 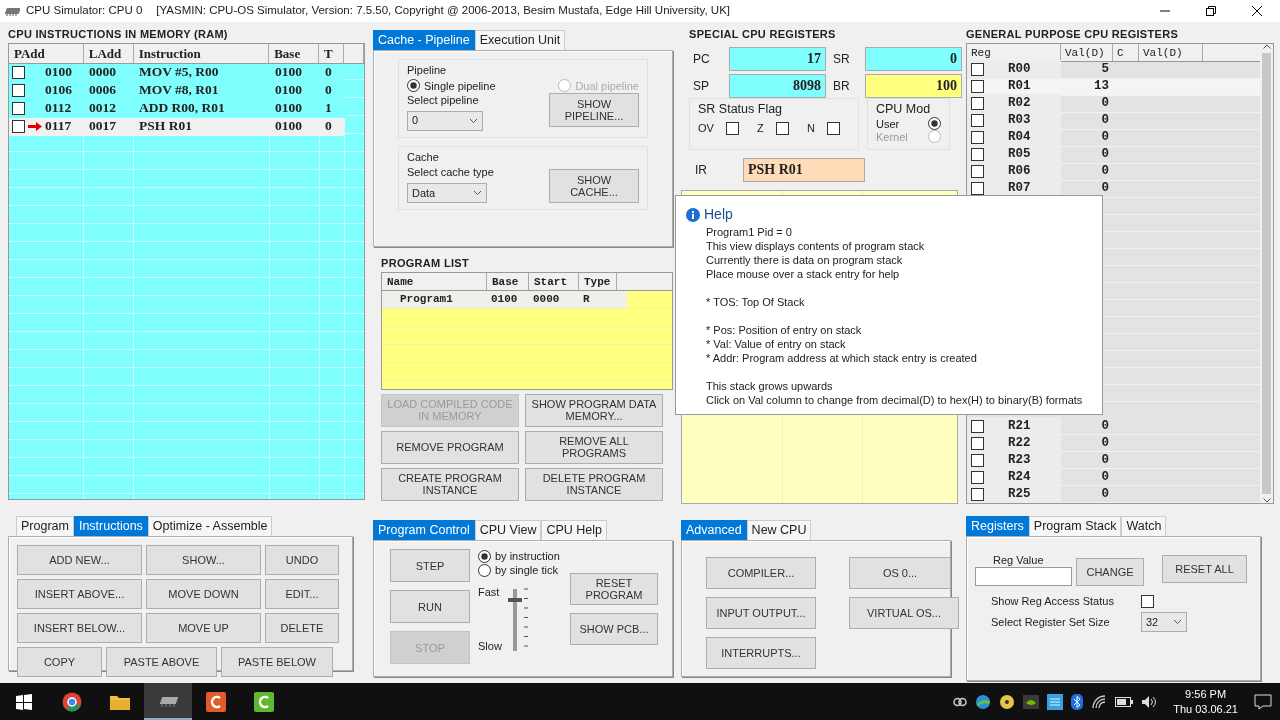 I want to click on scroll-down-icon, so click(x=1266, y=500).